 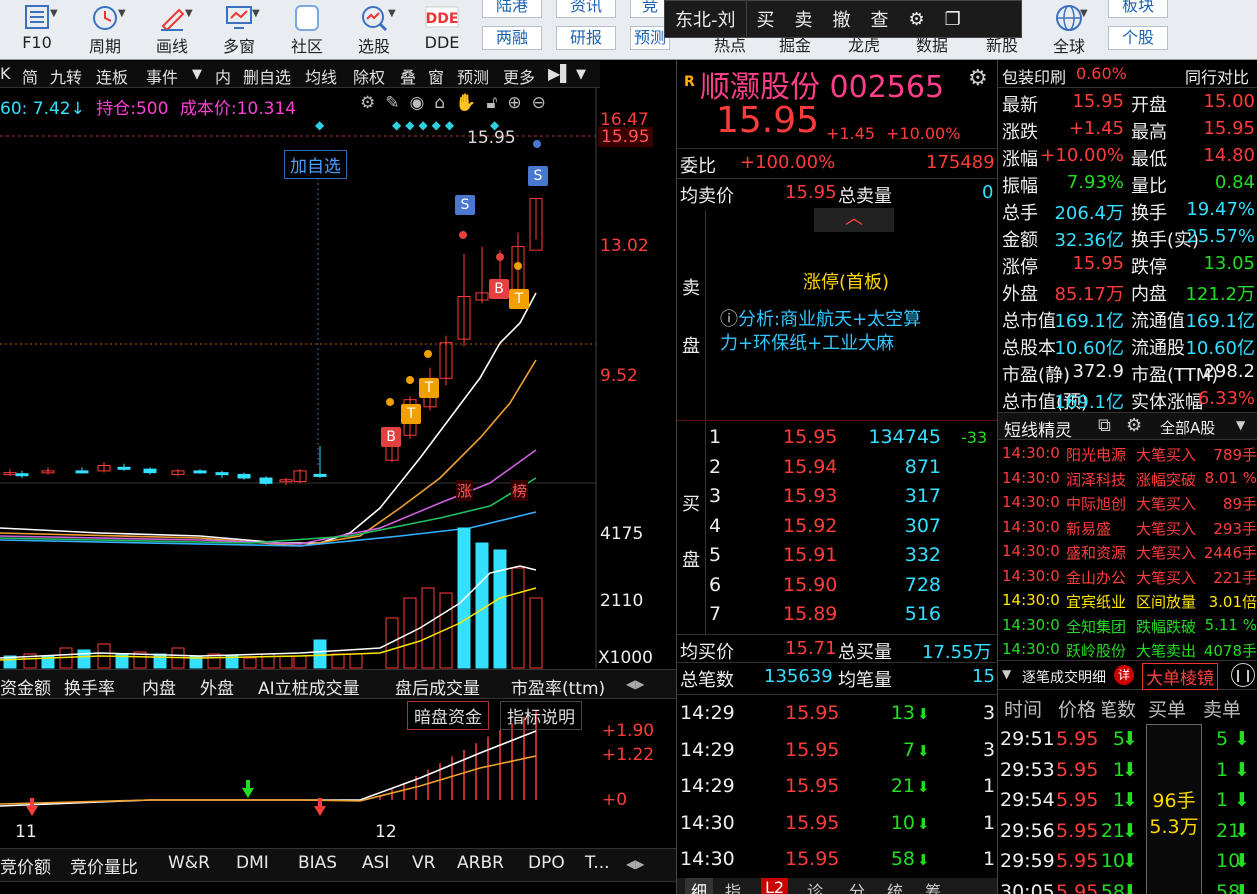 What do you see at coordinates (815, 886) in the screenshot?
I see `tab-diagnose: 诊` at bounding box center [815, 886].